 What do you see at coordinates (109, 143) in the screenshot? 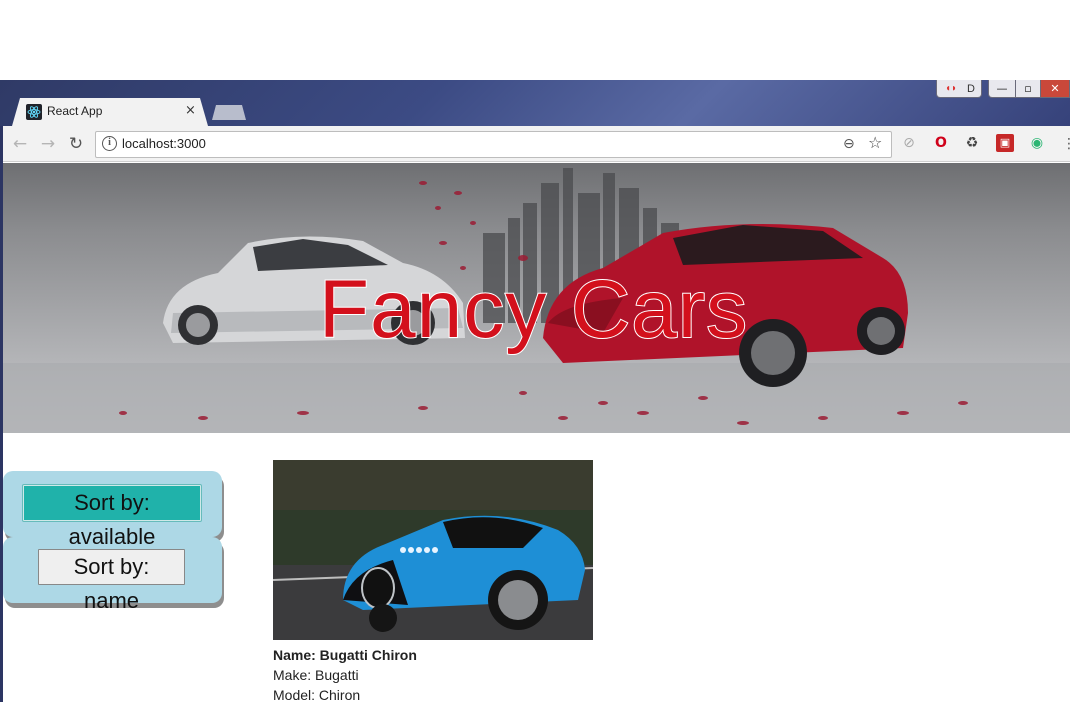
I see `info-icon: i` at bounding box center [109, 143].